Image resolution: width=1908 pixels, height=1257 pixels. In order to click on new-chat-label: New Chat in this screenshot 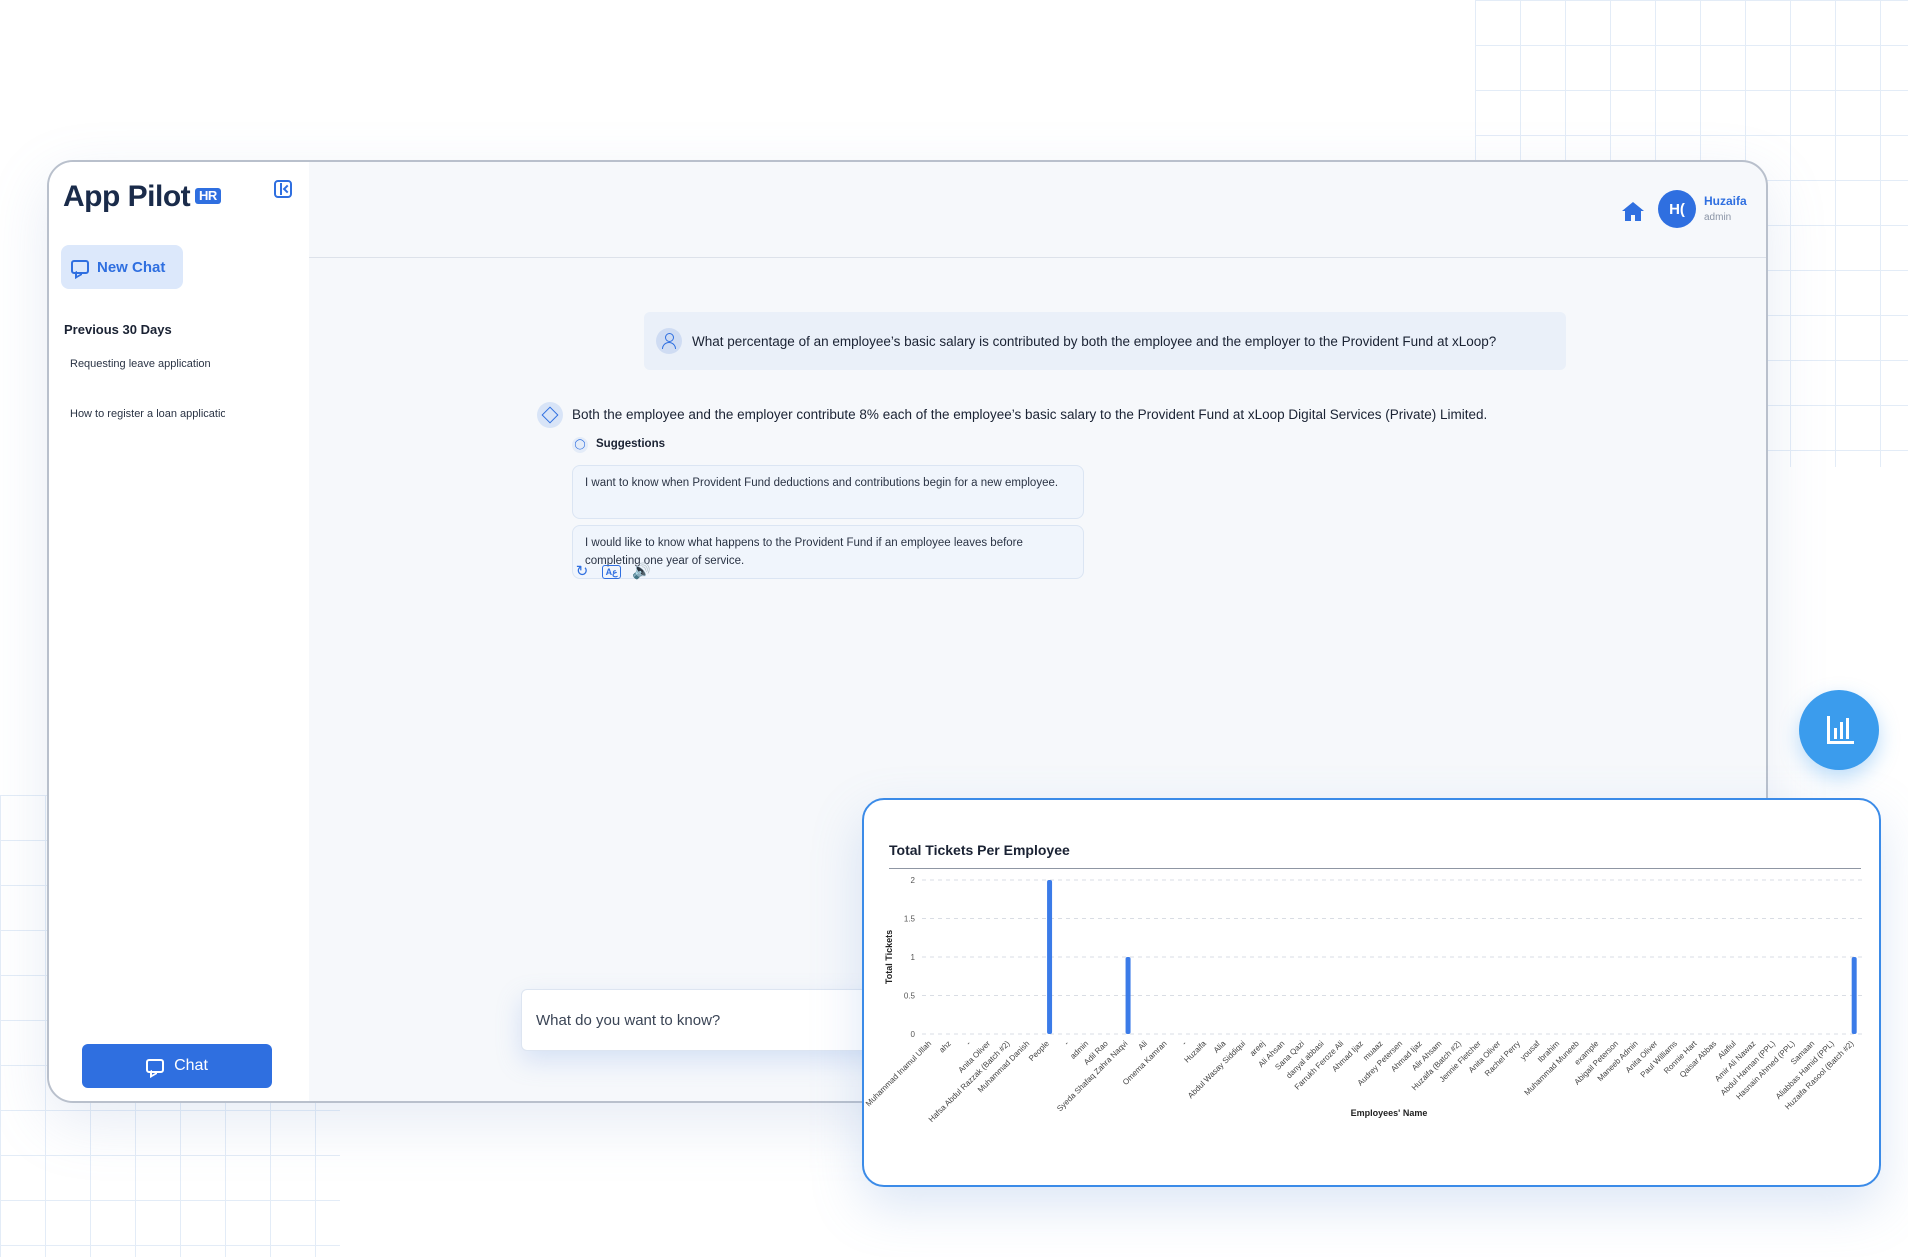, I will do `click(131, 267)`.